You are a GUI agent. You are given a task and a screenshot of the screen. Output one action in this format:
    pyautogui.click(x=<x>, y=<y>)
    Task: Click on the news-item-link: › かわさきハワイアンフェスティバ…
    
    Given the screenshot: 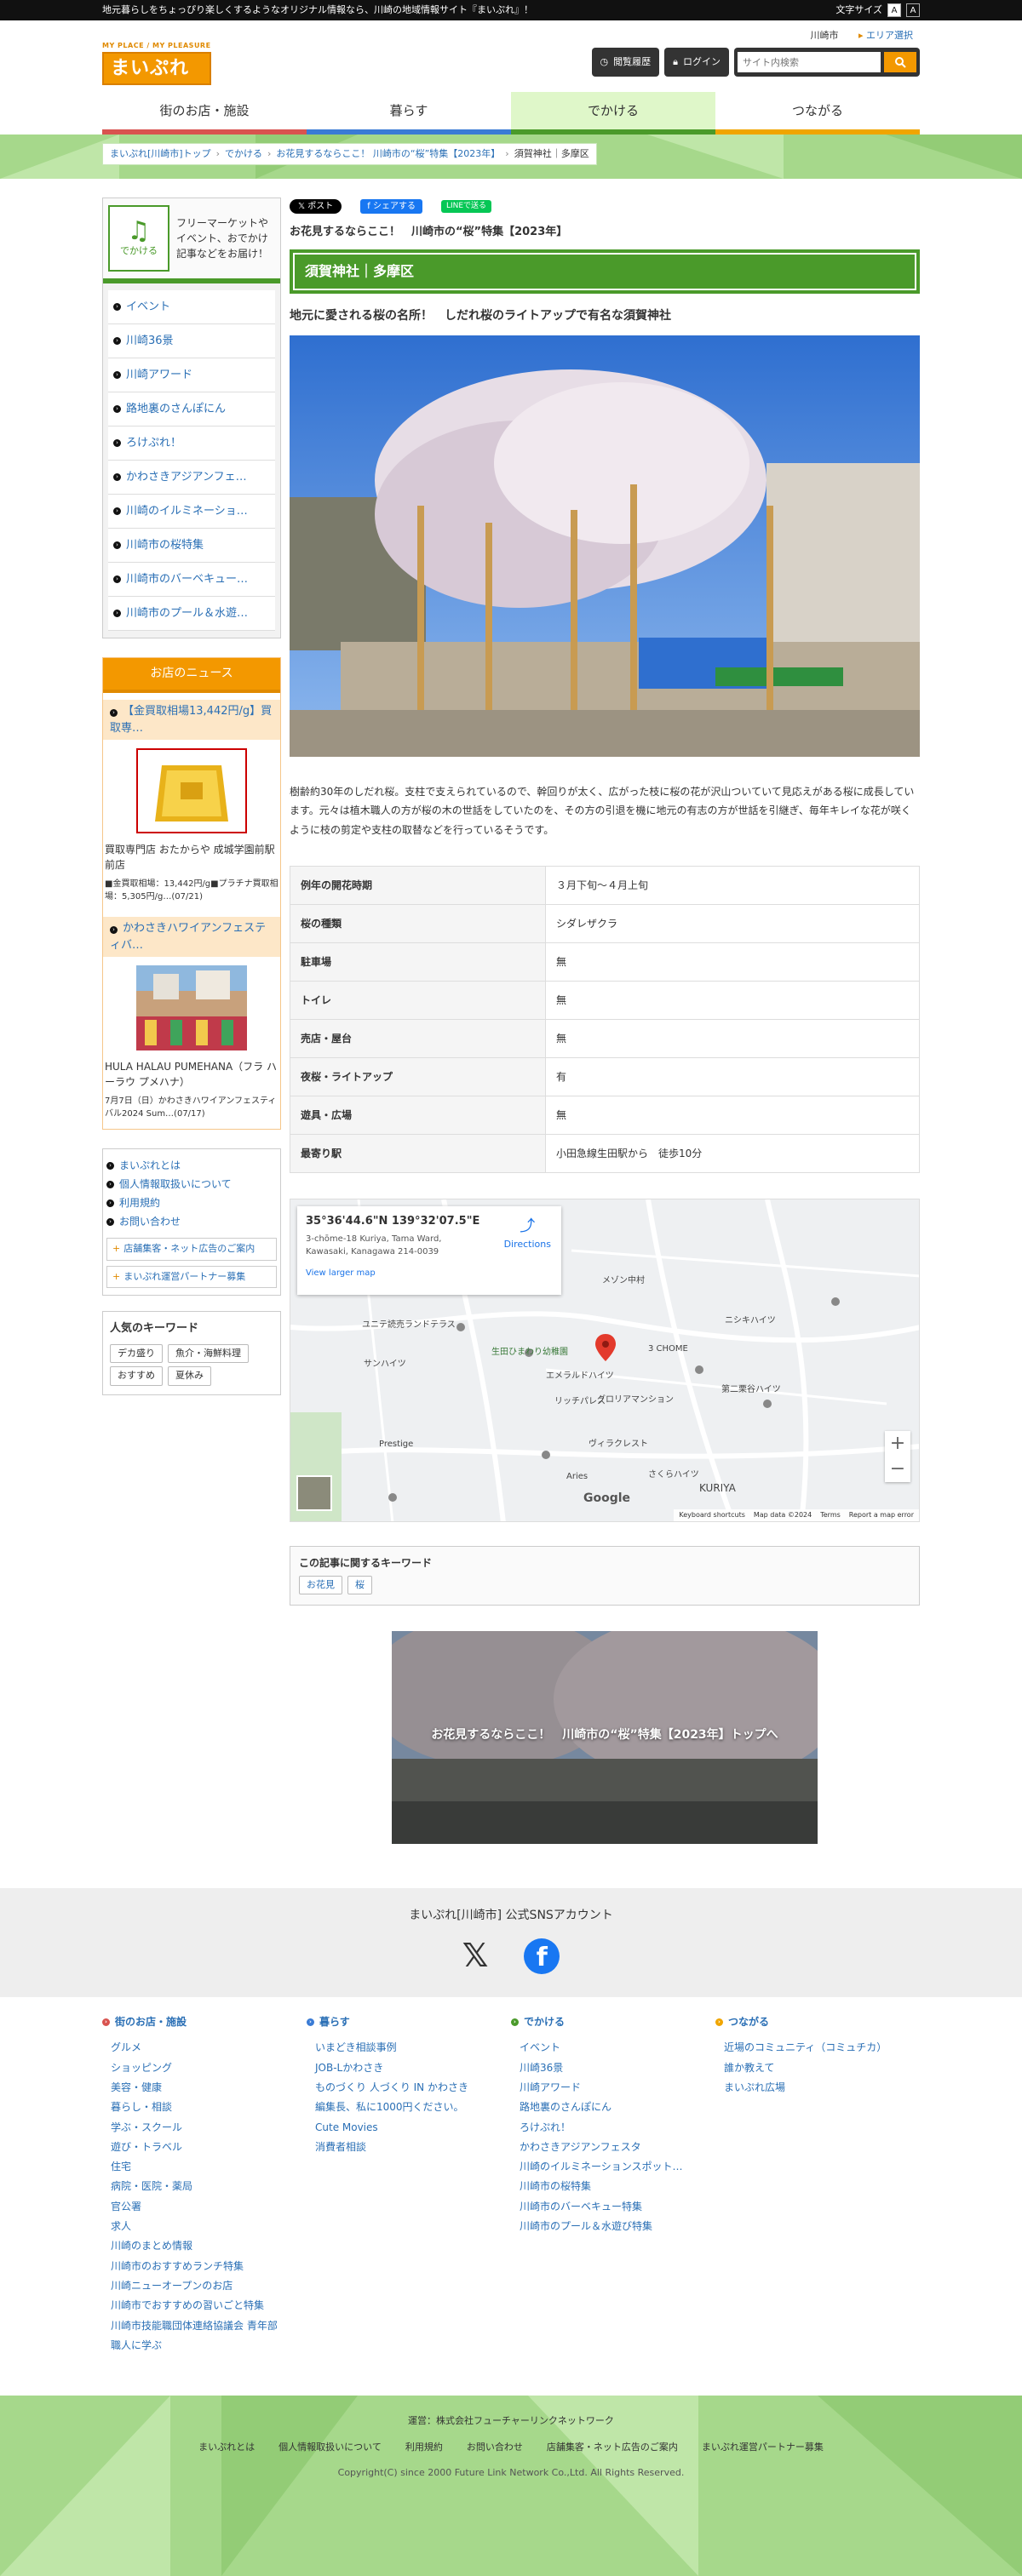 What is the action you would take?
    pyautogui.click(x=191, y=937)
    